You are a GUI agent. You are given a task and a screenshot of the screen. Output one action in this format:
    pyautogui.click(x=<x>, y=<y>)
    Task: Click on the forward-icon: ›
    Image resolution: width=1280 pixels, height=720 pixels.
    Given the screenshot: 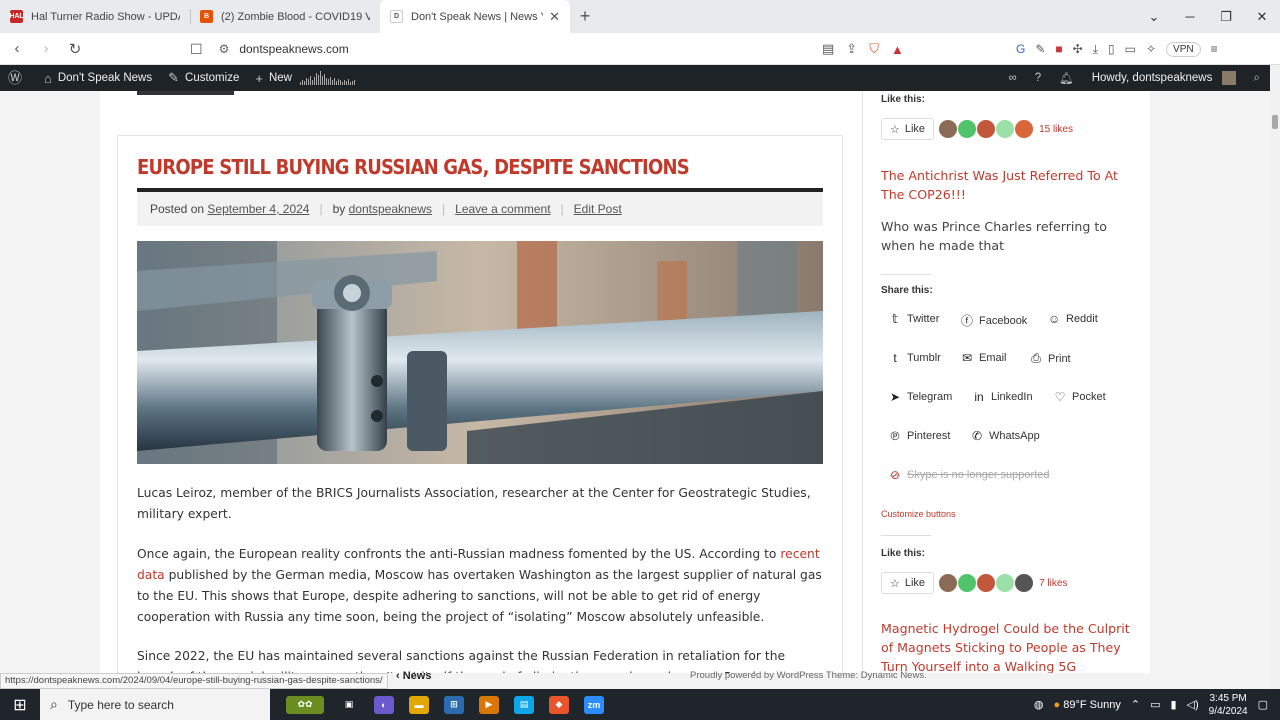 What is the action you would take?
    pyautogui.click(x=46, y=48)
    